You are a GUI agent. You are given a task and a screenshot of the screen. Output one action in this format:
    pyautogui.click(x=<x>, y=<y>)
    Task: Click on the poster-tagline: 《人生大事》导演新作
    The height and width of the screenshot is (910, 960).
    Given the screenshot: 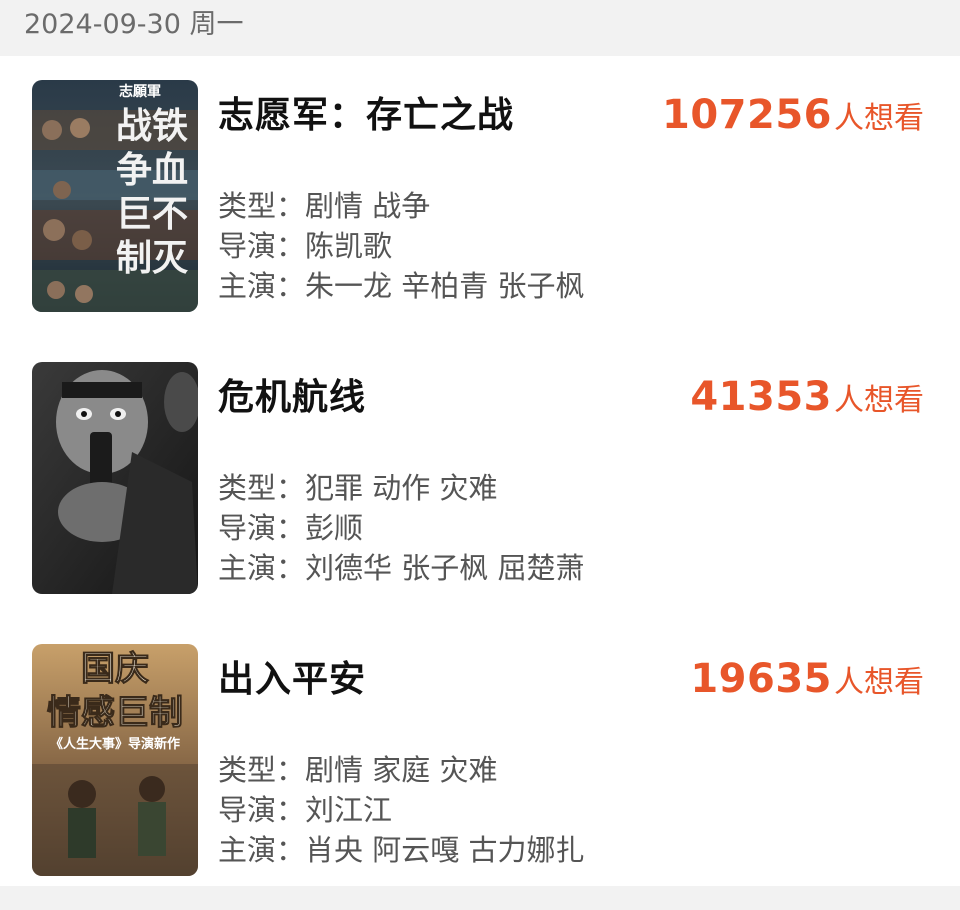 What is the action you would take?
    pyautogui.click(x=115, y=744)
    